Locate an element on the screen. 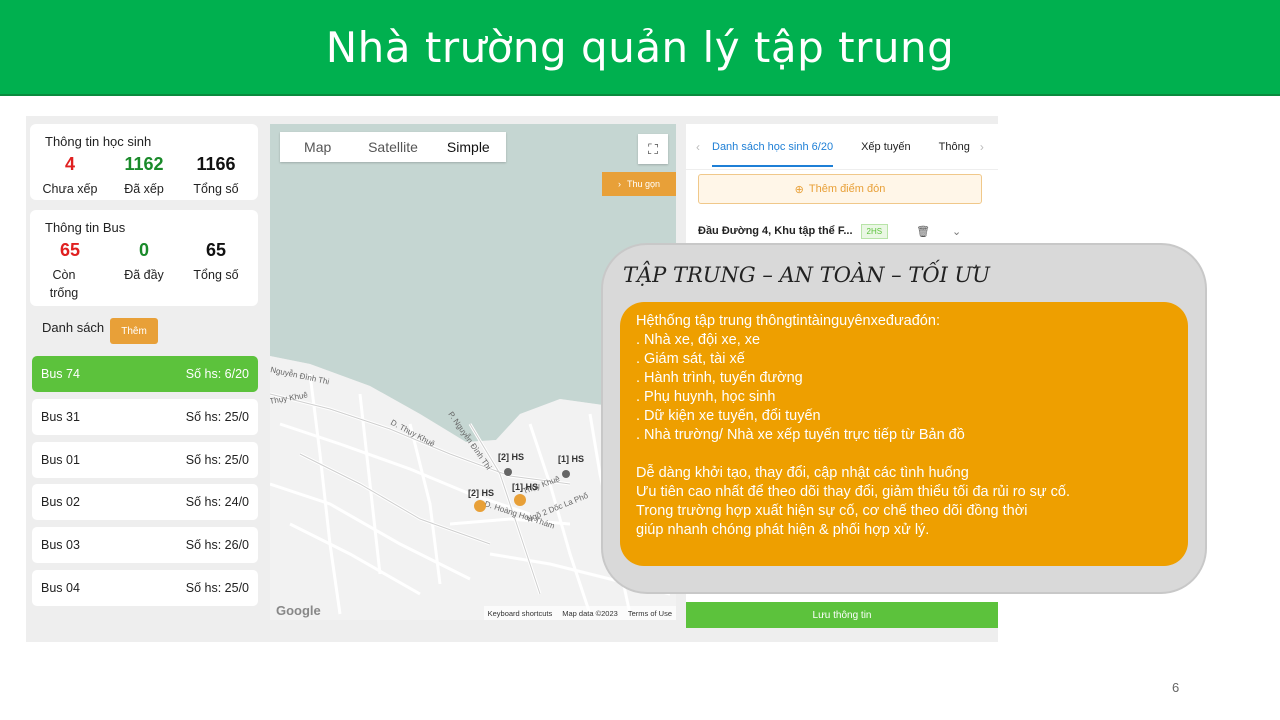 The width and height of the screenshot is (1280, 720). slide-title: Nhà trường quản lý tập trung is located at coordinates (640, 47).